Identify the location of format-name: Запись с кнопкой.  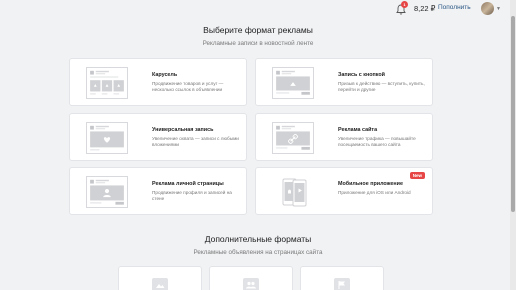
(361, 75).